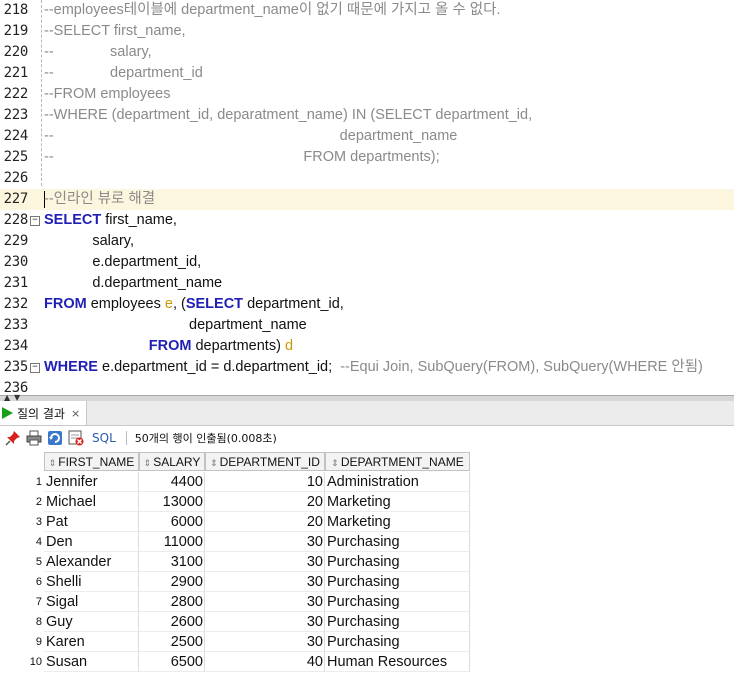  I want to click on cell-first-name: Guy, so click(91, 622).